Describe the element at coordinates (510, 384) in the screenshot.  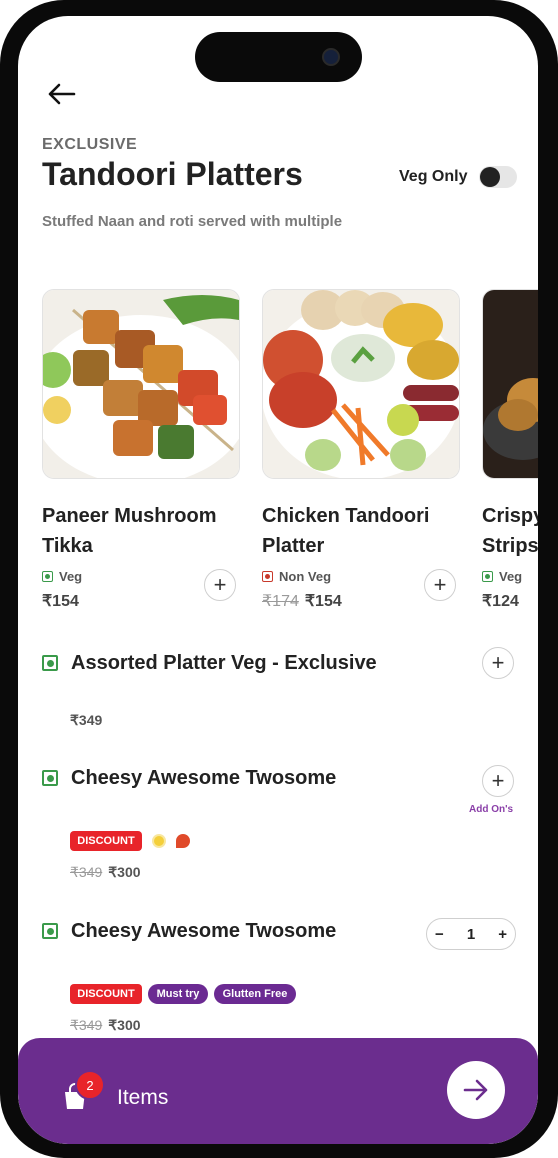
I see `crispy-strips-image` at that location.